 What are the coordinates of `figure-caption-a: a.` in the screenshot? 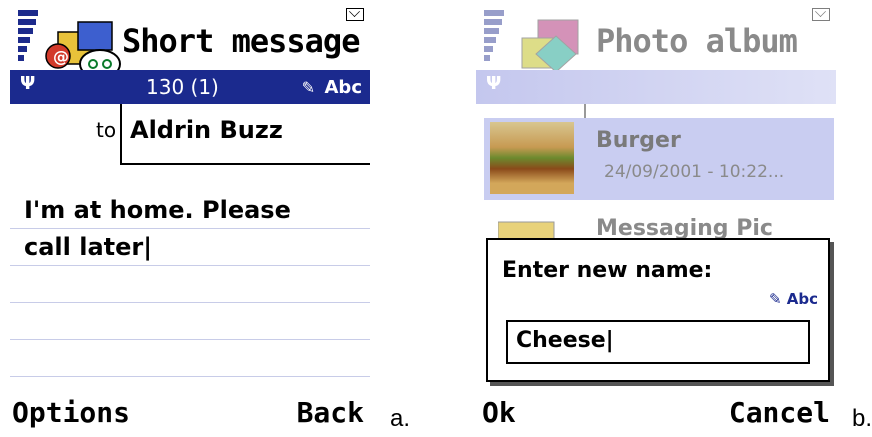 It's located at (400, 418).